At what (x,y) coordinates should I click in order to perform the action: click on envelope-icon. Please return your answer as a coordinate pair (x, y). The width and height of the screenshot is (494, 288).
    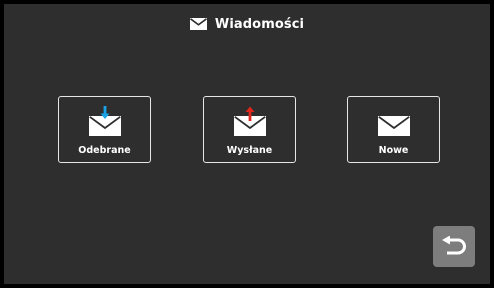
    Looking at the image, I should click on (198, 24).